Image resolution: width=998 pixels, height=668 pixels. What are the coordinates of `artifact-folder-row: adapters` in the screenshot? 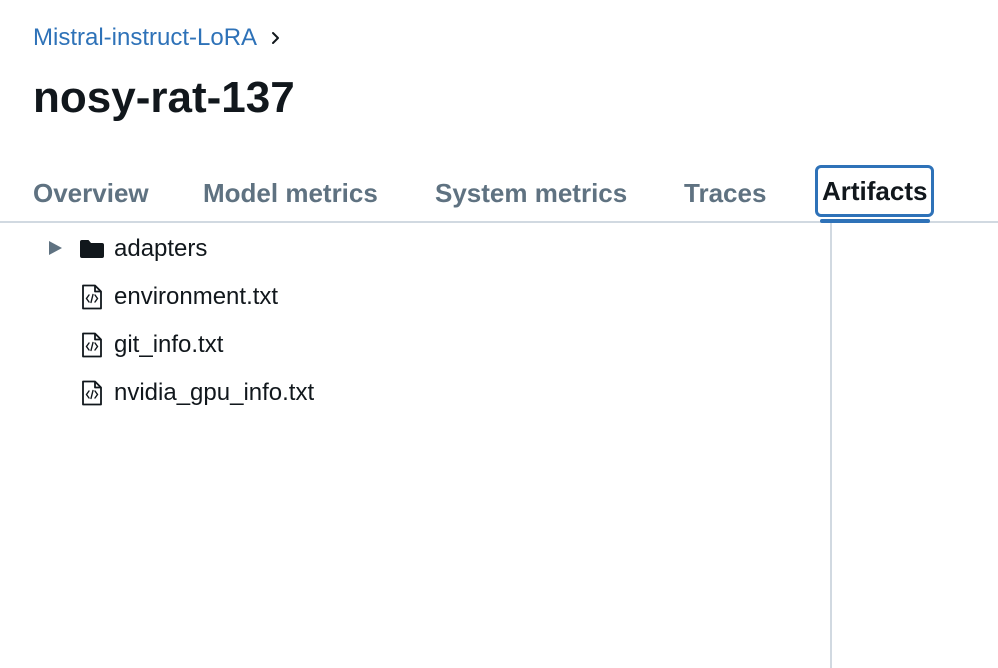 It's located at (414, 248).